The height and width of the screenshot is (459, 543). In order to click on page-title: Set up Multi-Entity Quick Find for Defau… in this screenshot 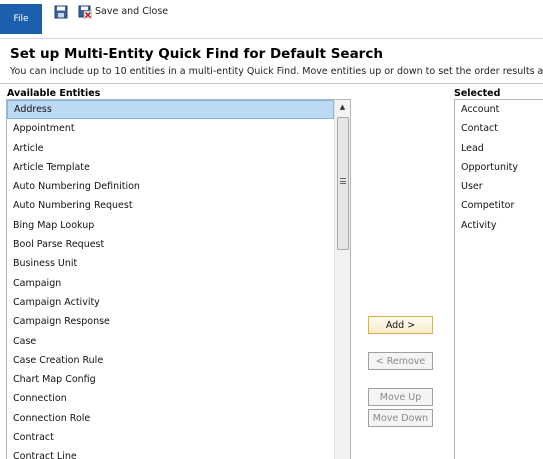, I will do `click(196, 54)`.